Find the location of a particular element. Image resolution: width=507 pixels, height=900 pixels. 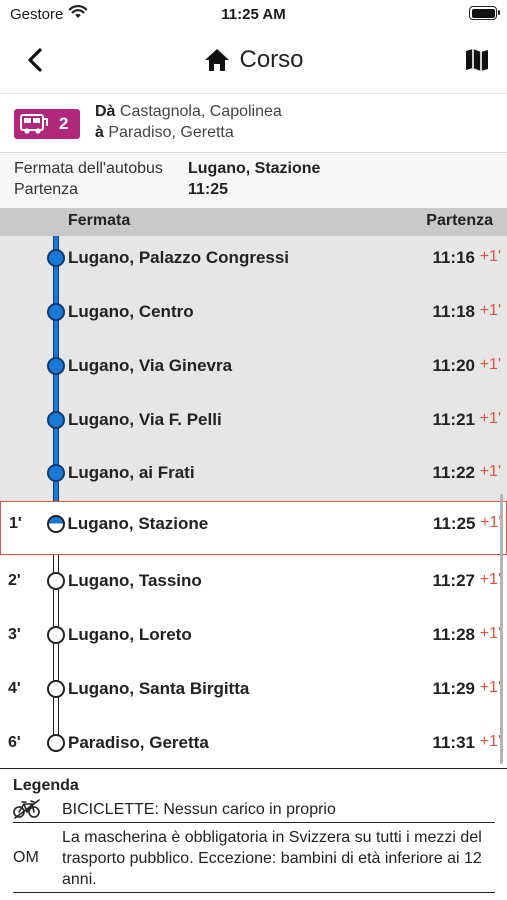

minutes-to-stop: 1' is located at coordinates (15, 523).